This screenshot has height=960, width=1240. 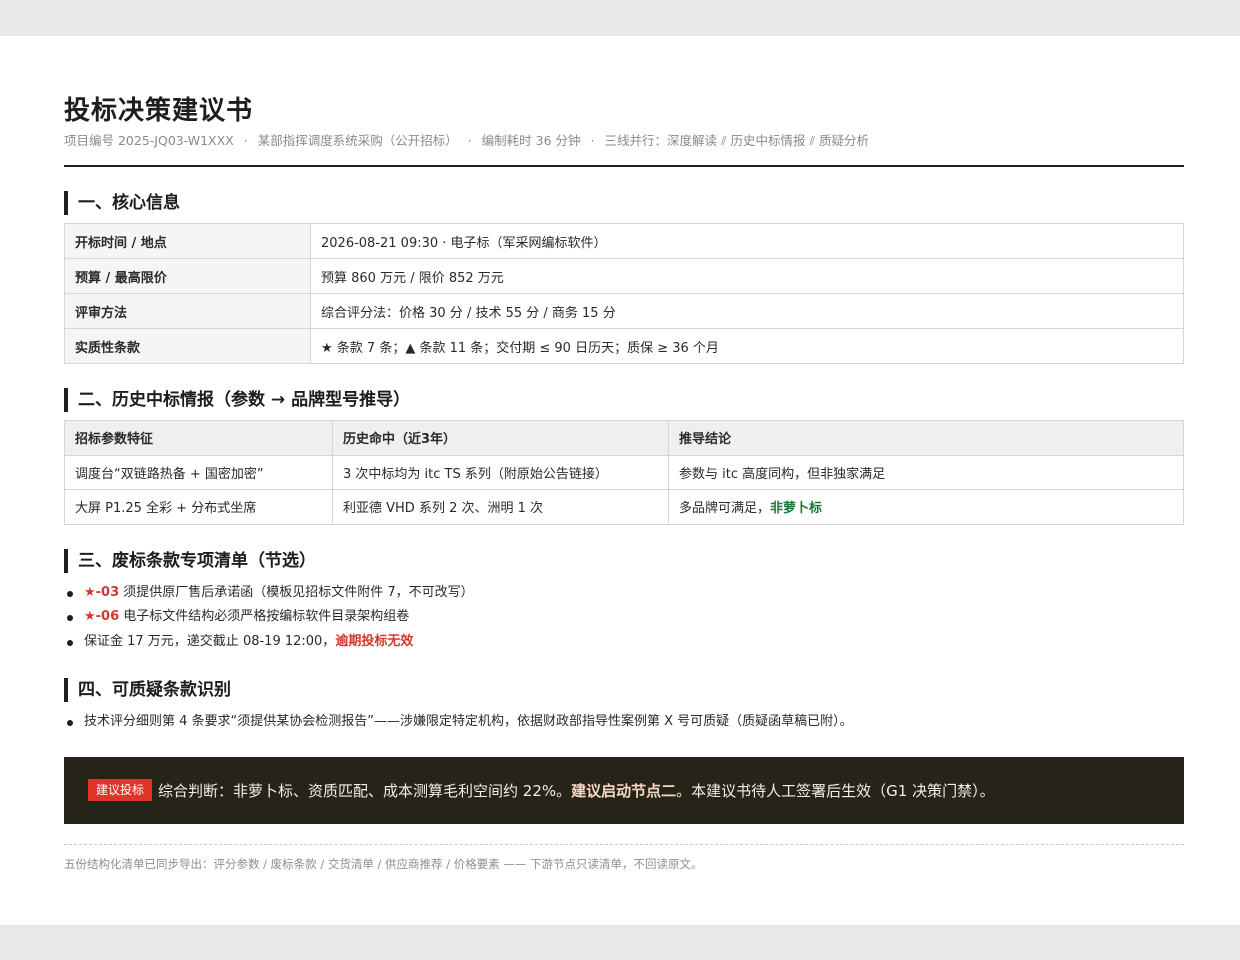 What do you see at coordinates (296, 592) in the screenshot?
I see `clause-text: 须提供原厂售后承诺函（模板见招标文件附件 7，不可改写）` at bounding box center [296, 592].